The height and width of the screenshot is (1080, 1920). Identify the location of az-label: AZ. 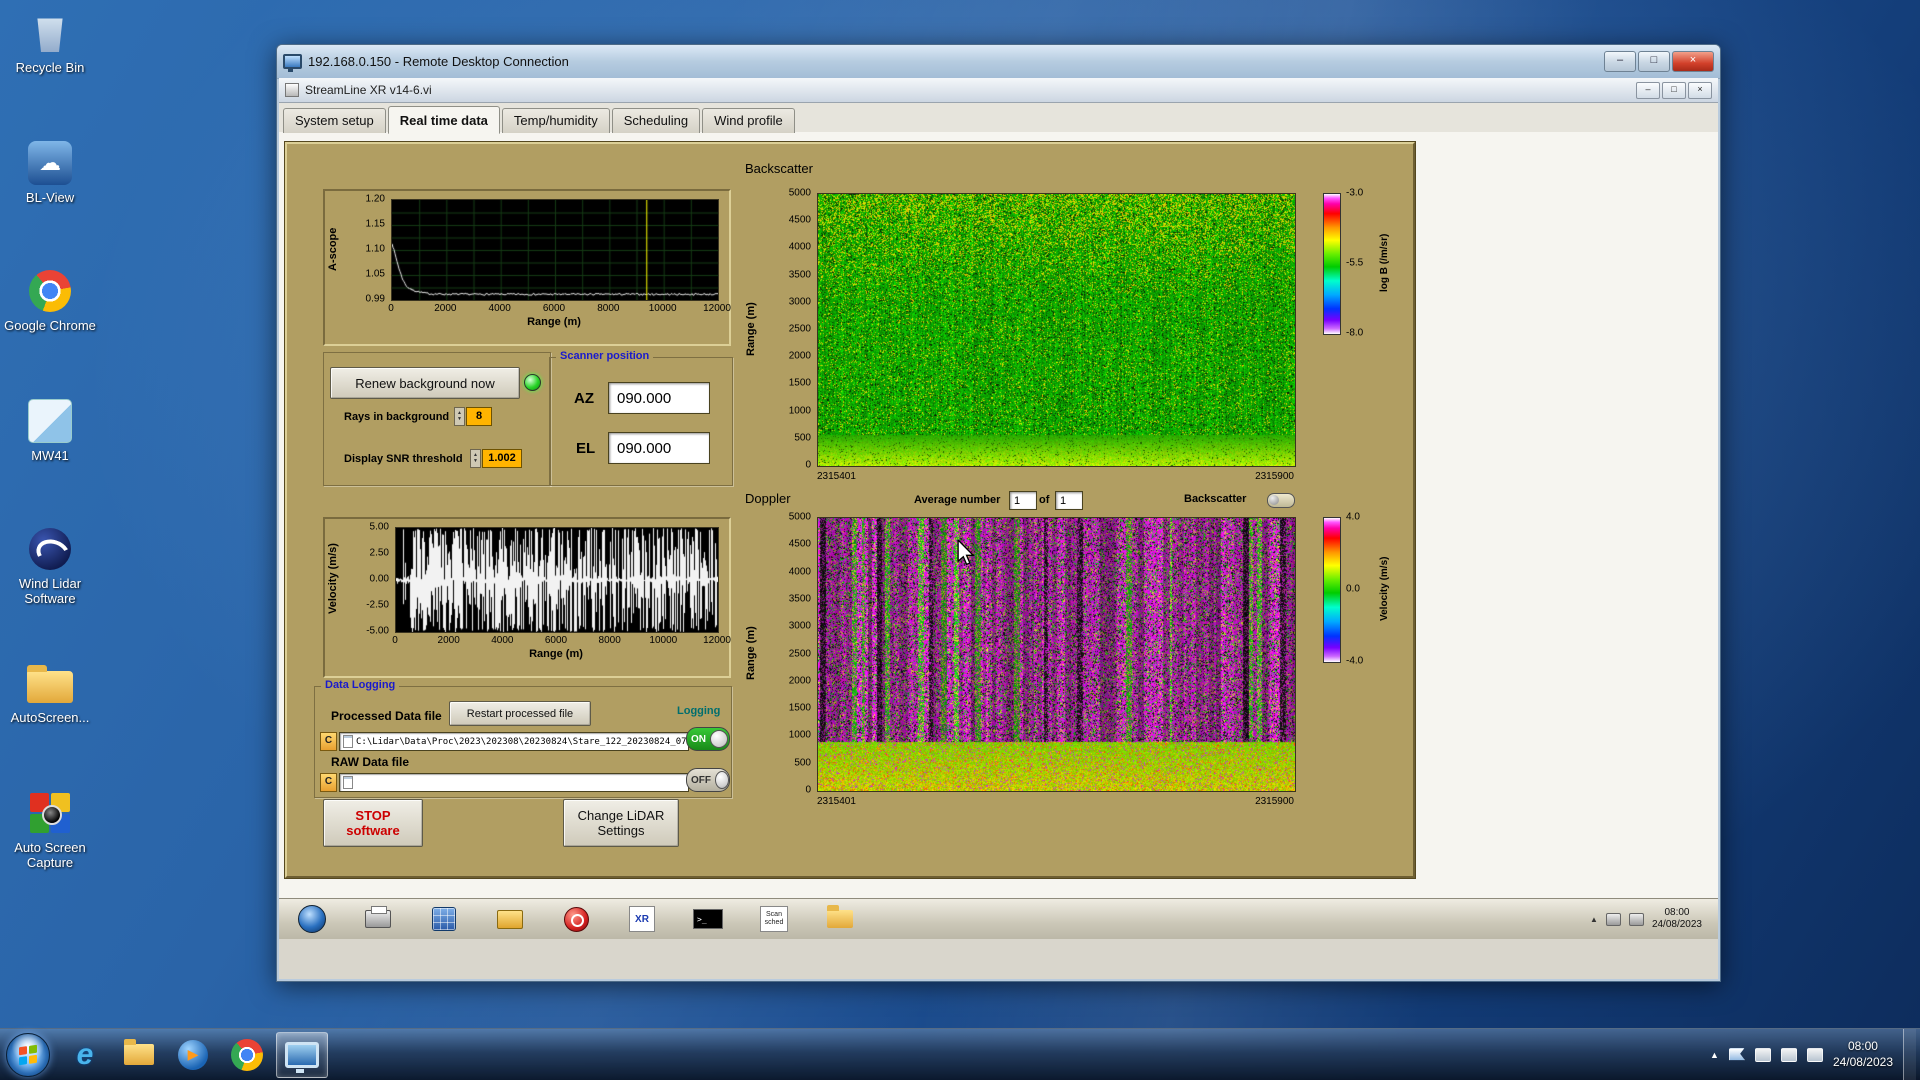
(584, 398).